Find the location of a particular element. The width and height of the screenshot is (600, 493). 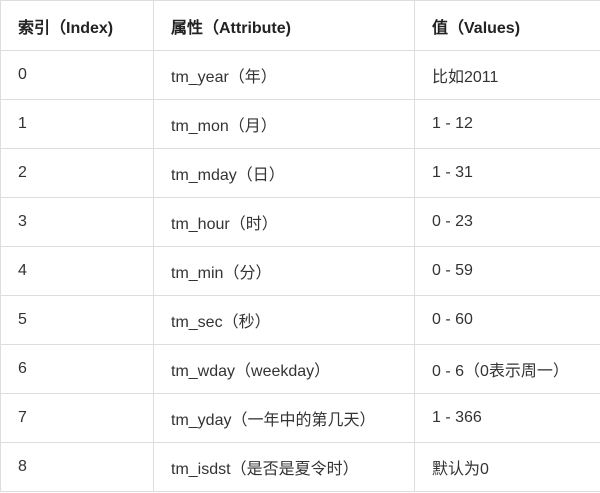

table-row: 6 tm_wday（weekday） 0 - 6（0表示周一） is located at coordinates (300, 369).